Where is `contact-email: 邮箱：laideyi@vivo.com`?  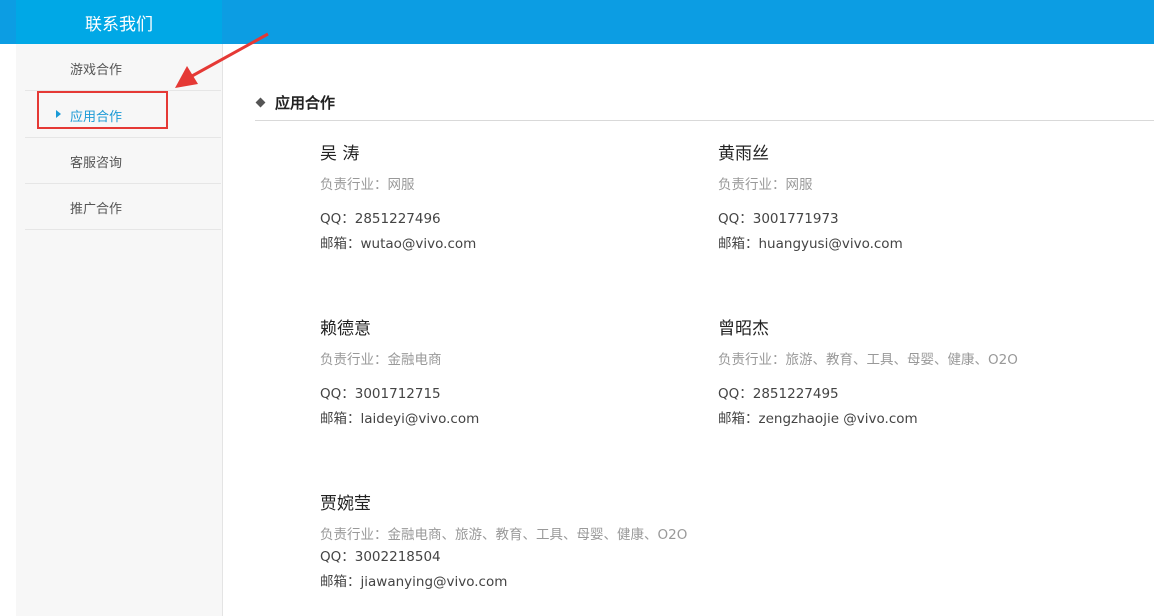
contact-email: 邮箱：laideyi@vivo.com is located at coordinates (400, 419).